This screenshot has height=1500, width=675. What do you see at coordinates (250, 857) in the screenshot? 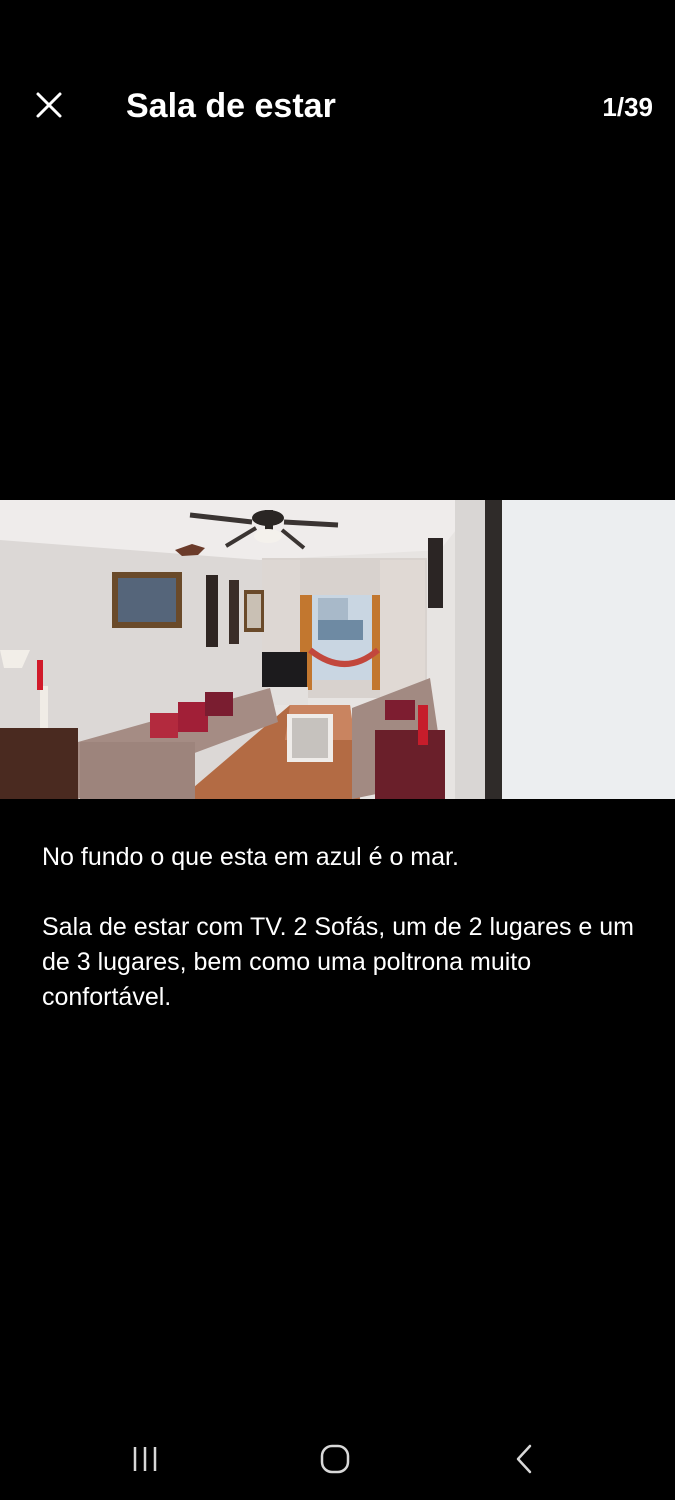
I see `caption-paragraph: No fundo o que esta em azul é o mar.` at bounding box center [250, 857].